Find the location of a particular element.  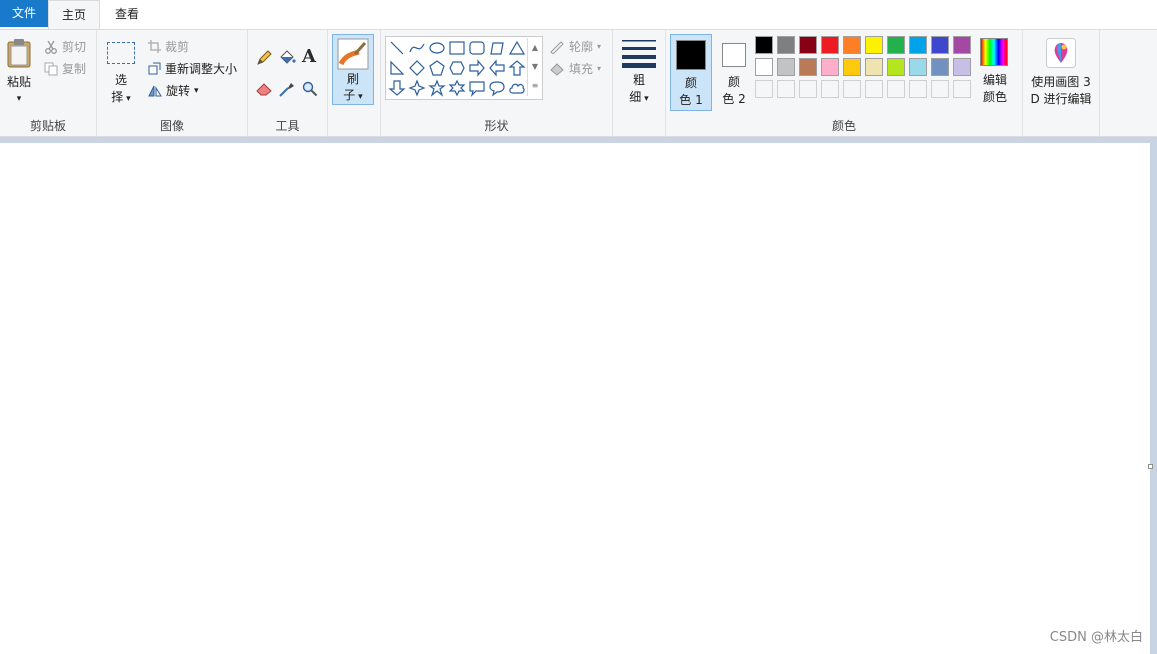

clipboard-group: 粘贴 ▾ 剪切 复制 剪贴板 is located at coordinates (48, 83).